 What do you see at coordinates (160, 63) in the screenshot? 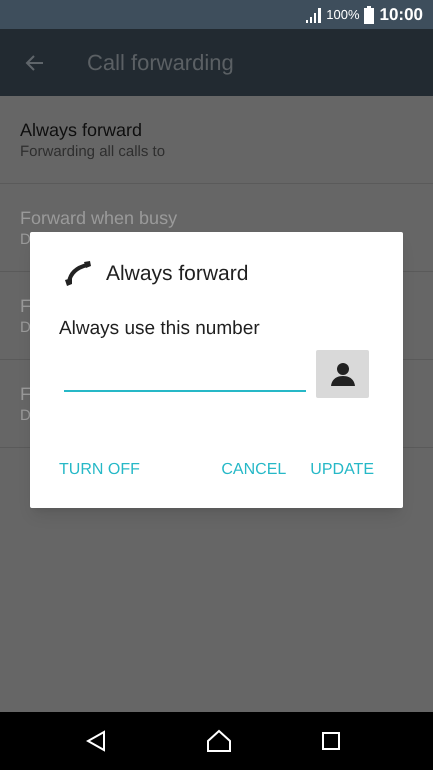
I see `app-bar-title: Call forwarding` at bounding box center [160, 63].